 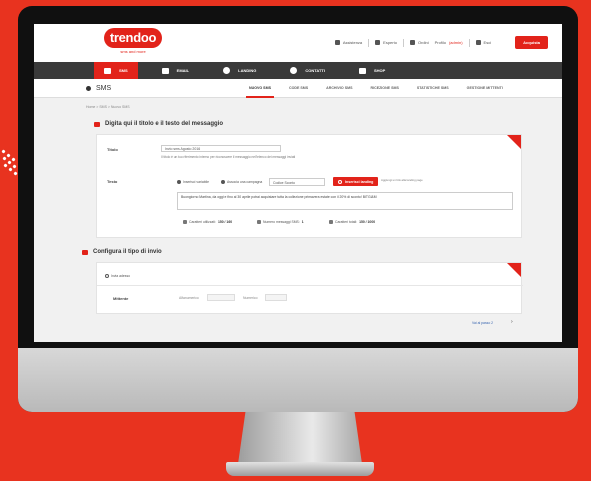 What do you see at coordinates (97, 124) in the screenshot?
I see `edit-icon` at bounding box center [97, 124].